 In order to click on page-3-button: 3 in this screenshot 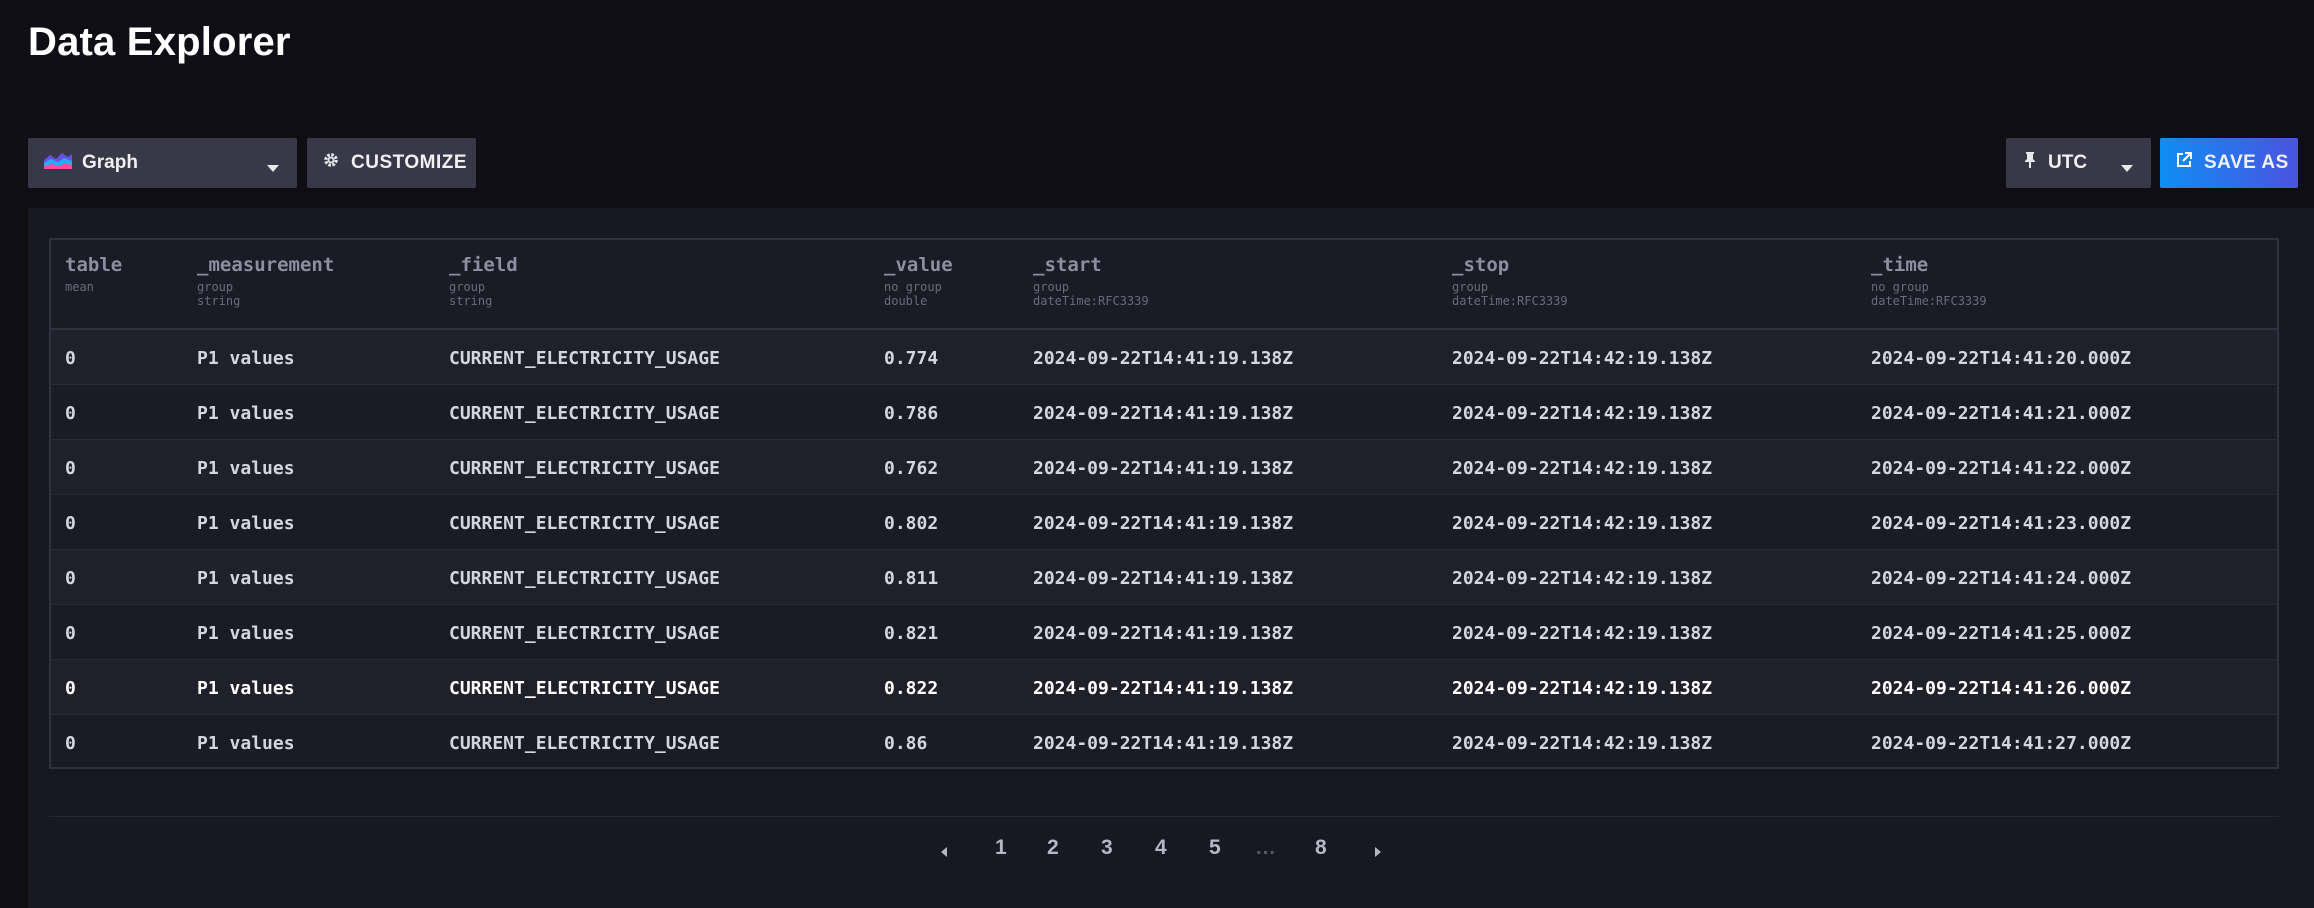, I will do `click(1107, 848)`.